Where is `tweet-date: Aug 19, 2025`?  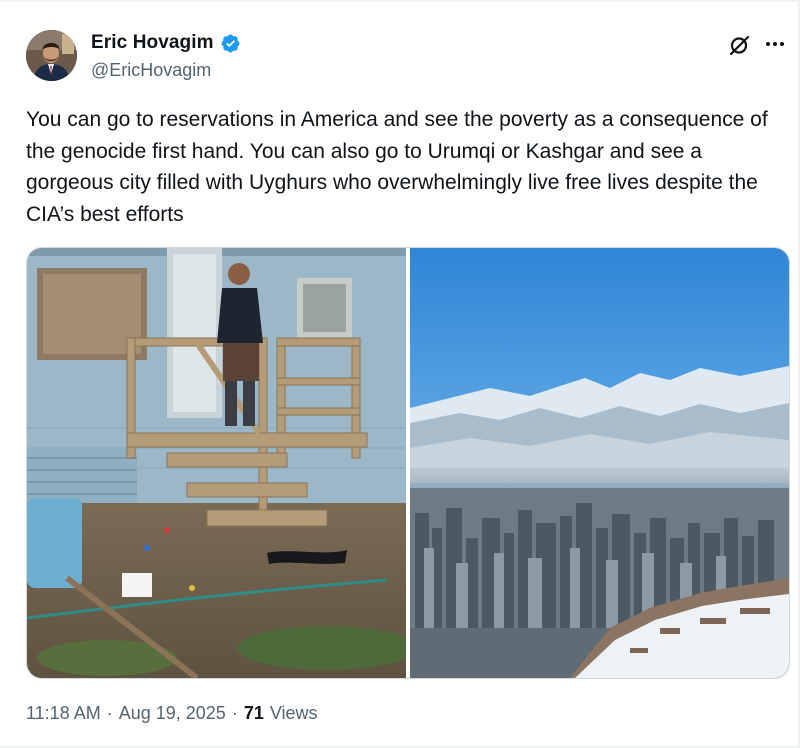
tweet-date: Aug 19, 2025 is located at coordinates (172, 713).